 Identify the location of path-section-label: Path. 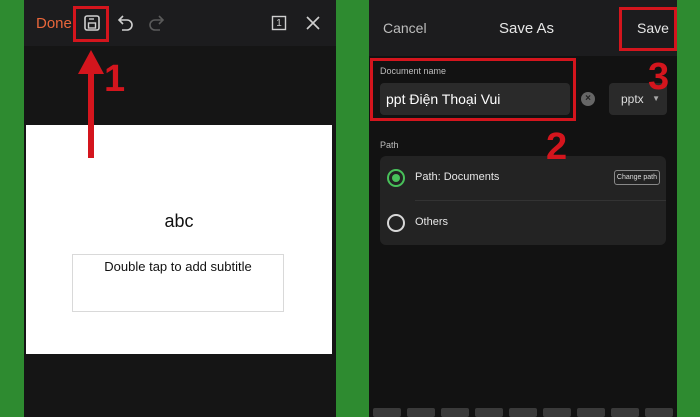
(389, 145).